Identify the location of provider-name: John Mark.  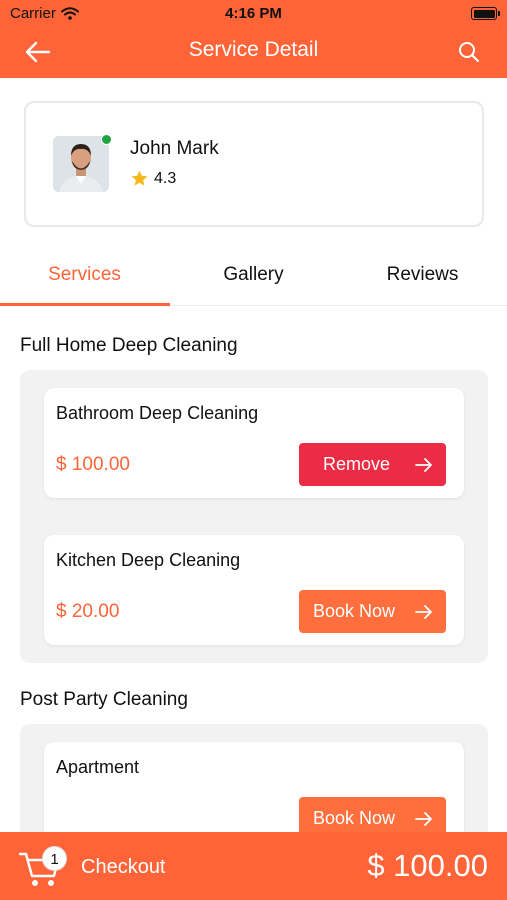
(174, 148).